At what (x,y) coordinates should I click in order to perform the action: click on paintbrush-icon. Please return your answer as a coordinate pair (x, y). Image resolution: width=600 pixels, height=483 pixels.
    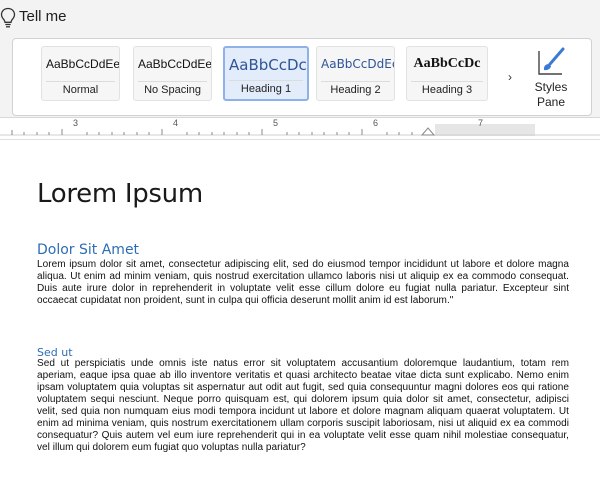
    Looking at the image, I should click on (551, 61).